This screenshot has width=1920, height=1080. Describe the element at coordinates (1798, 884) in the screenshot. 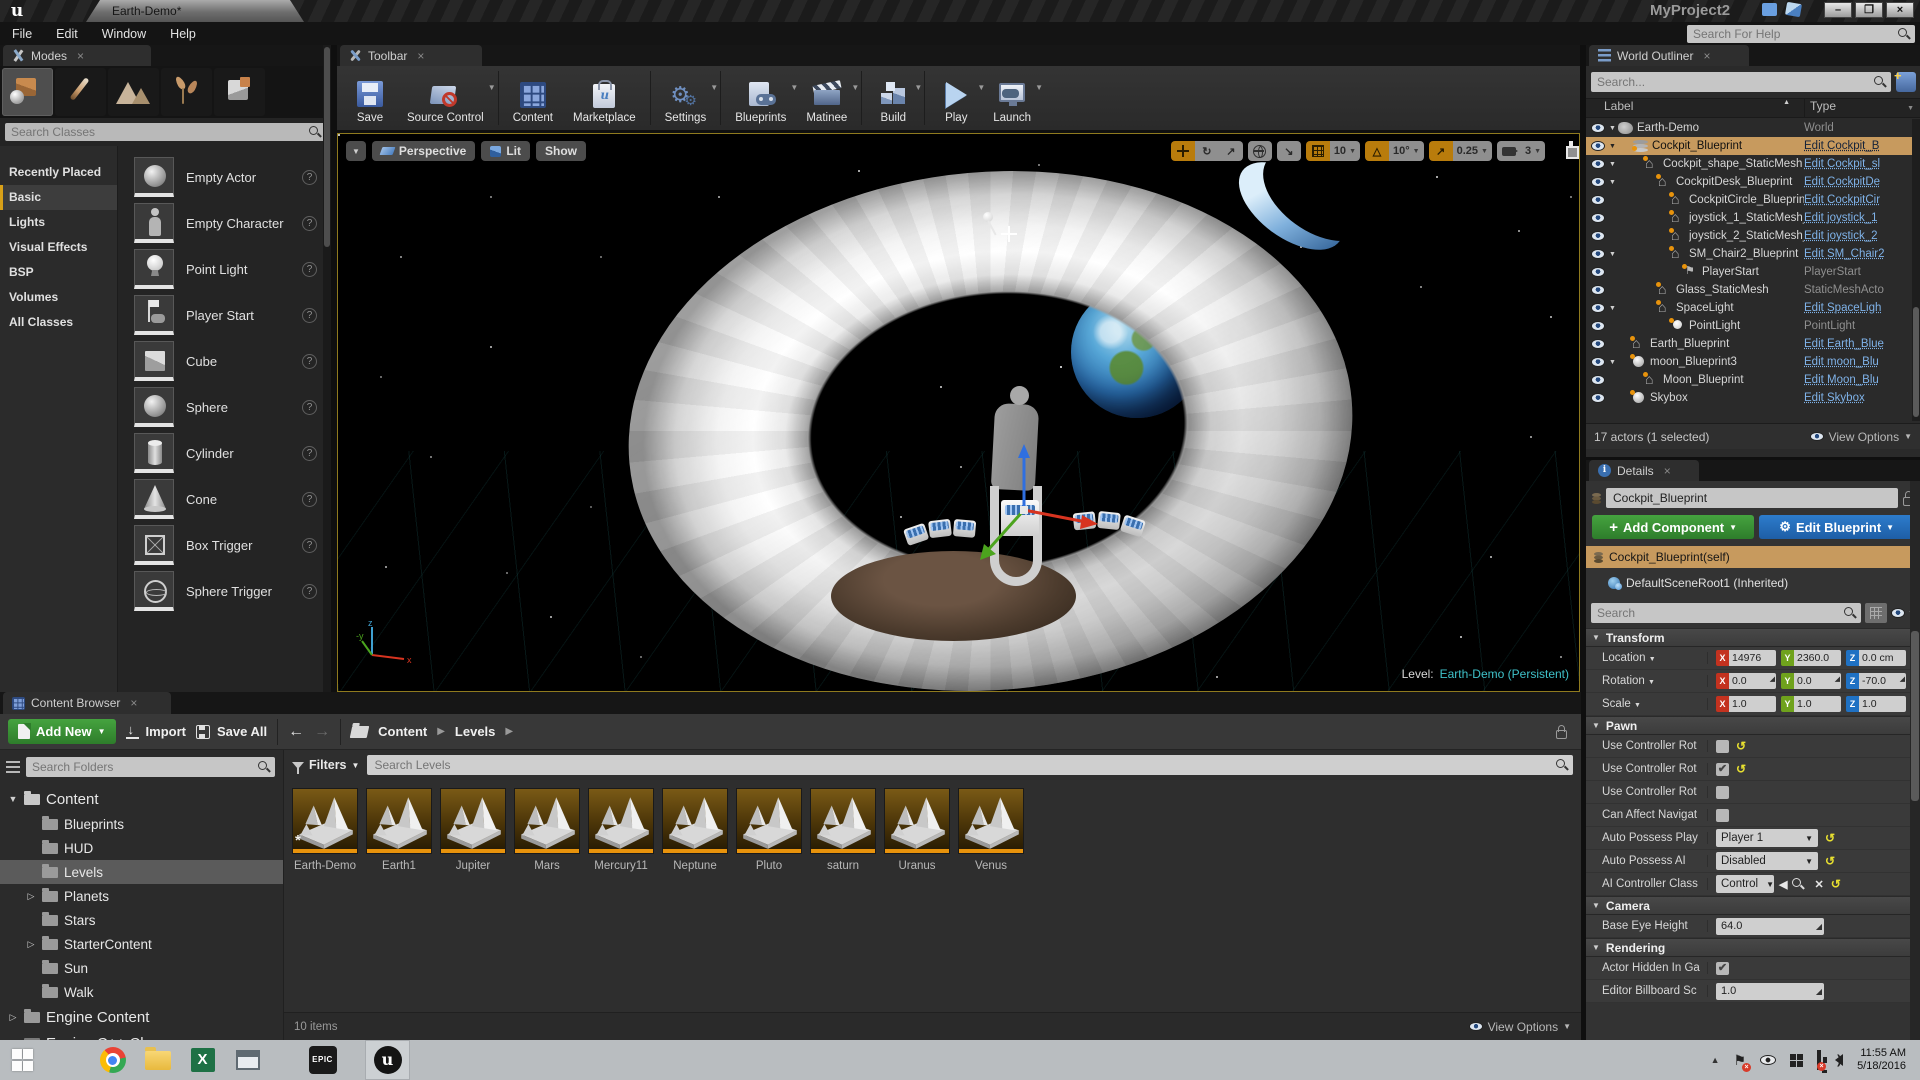

I see `browse-icon` at that location.